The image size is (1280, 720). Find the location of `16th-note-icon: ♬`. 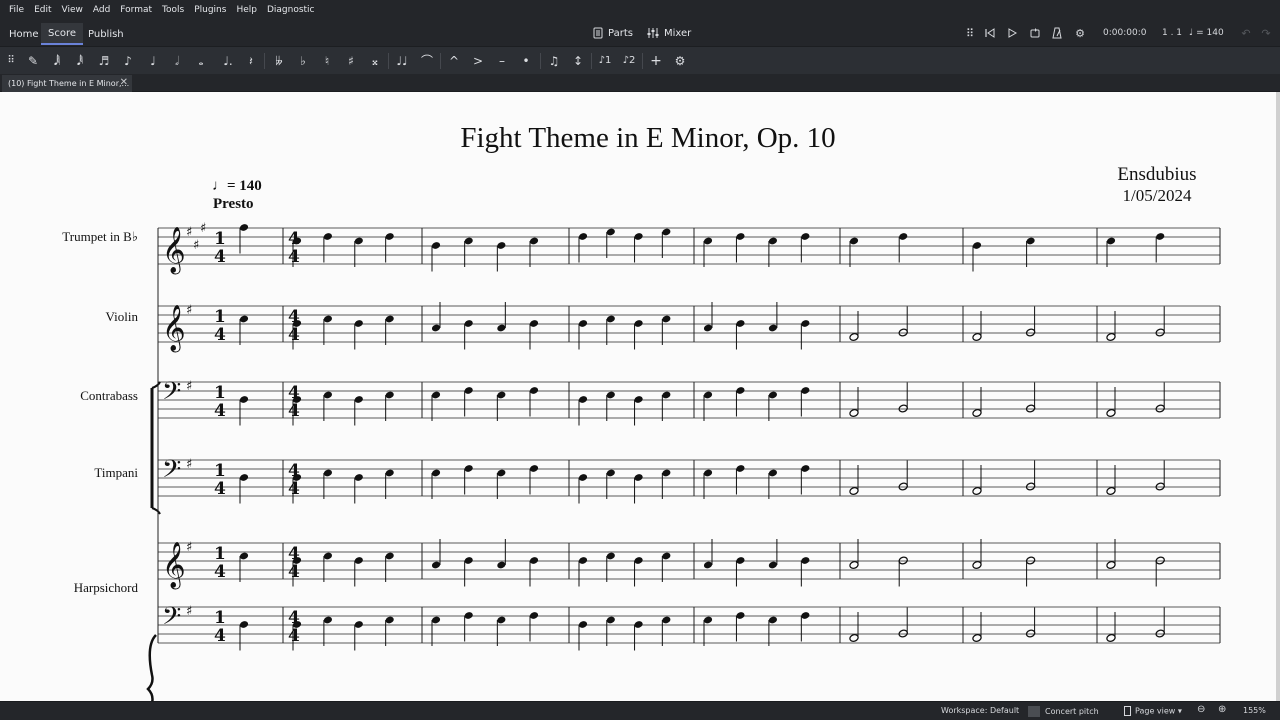

16th-note-icon: ♬ is located at coordinates (104, 61).